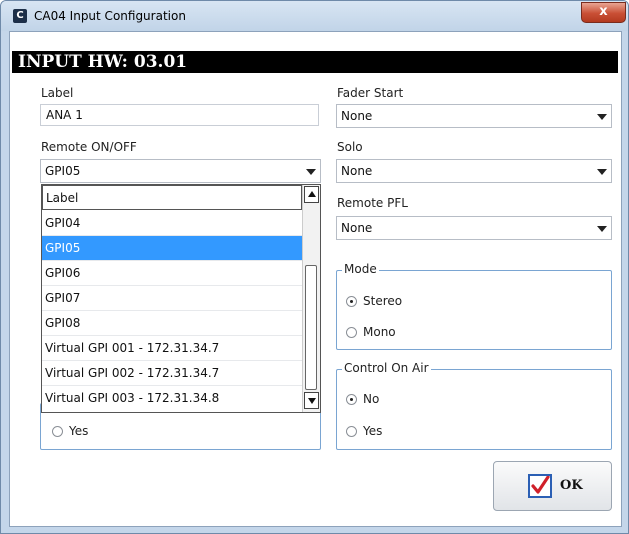 This screenshot has height=534, width=629. I want to click on solo-caption: Solo, so click(350, 147).